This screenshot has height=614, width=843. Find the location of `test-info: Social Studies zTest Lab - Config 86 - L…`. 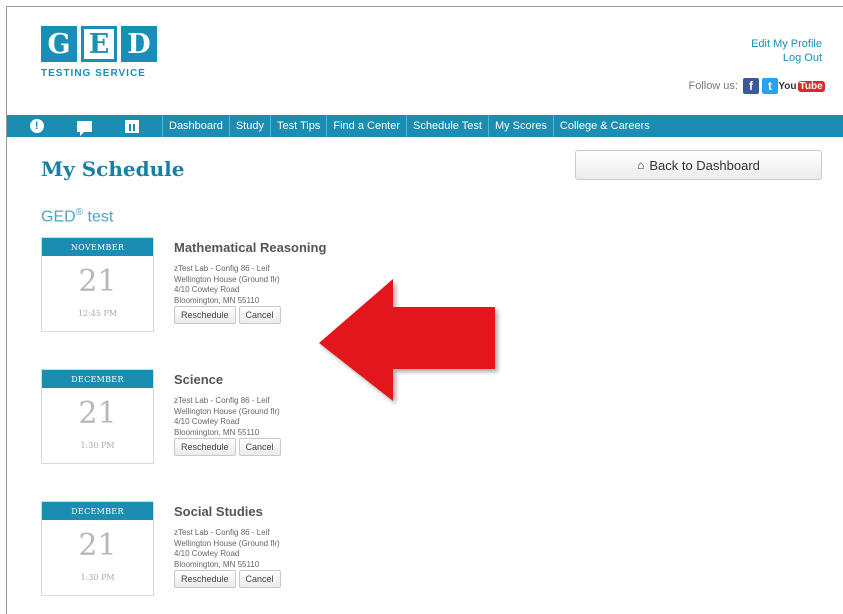

test-info: Social Studies zTest Lab - Config 86 - L… is located at coordinates (227, 546).